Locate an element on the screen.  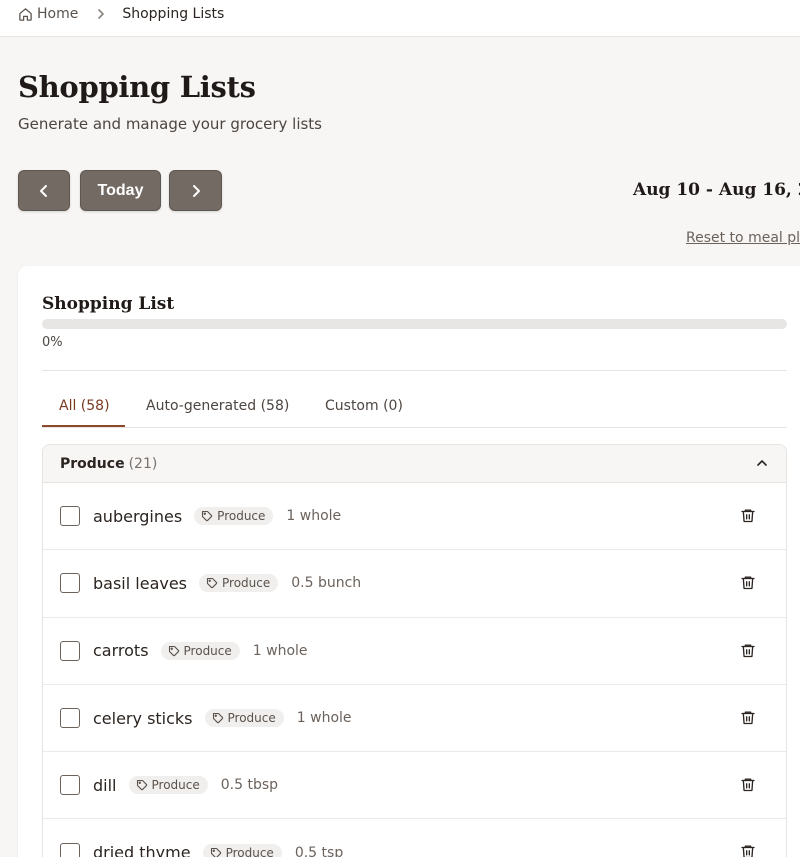
item-name: carrots is located at coordinates (121, 651).